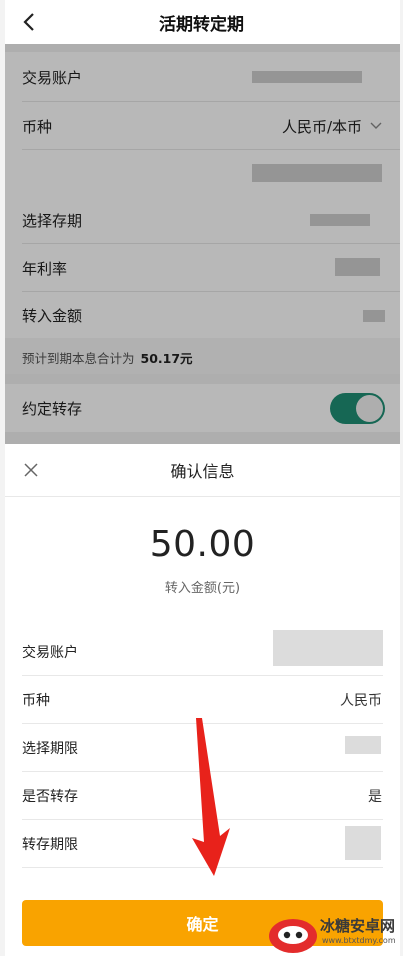 This screenshot has width=403, height=956. I want to click on form-row-label: 币种, so click(37, 126).